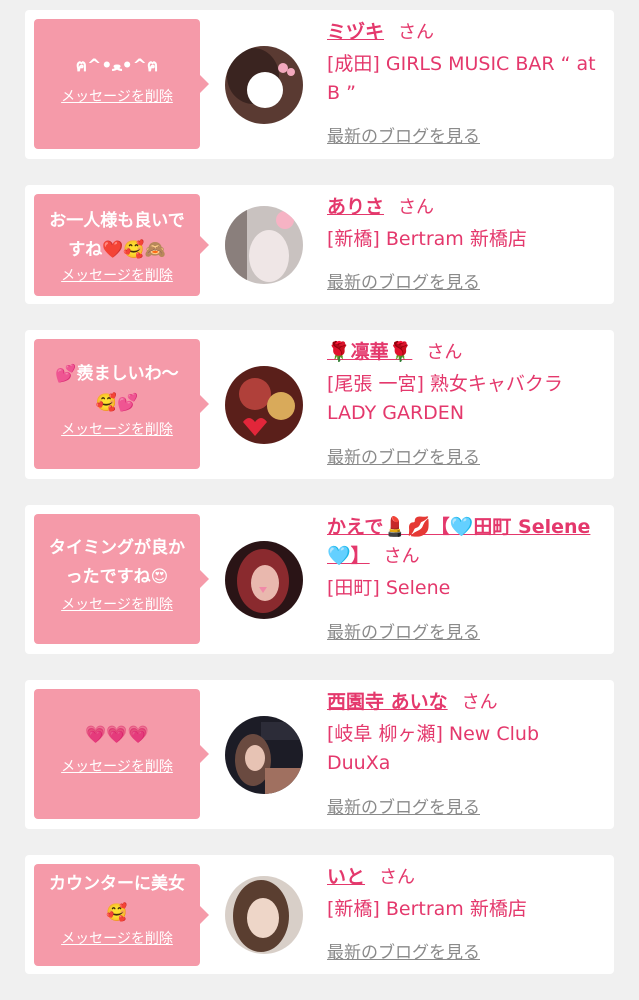  I want to click on name-line: ミヅキ さん, so click(467, 32).